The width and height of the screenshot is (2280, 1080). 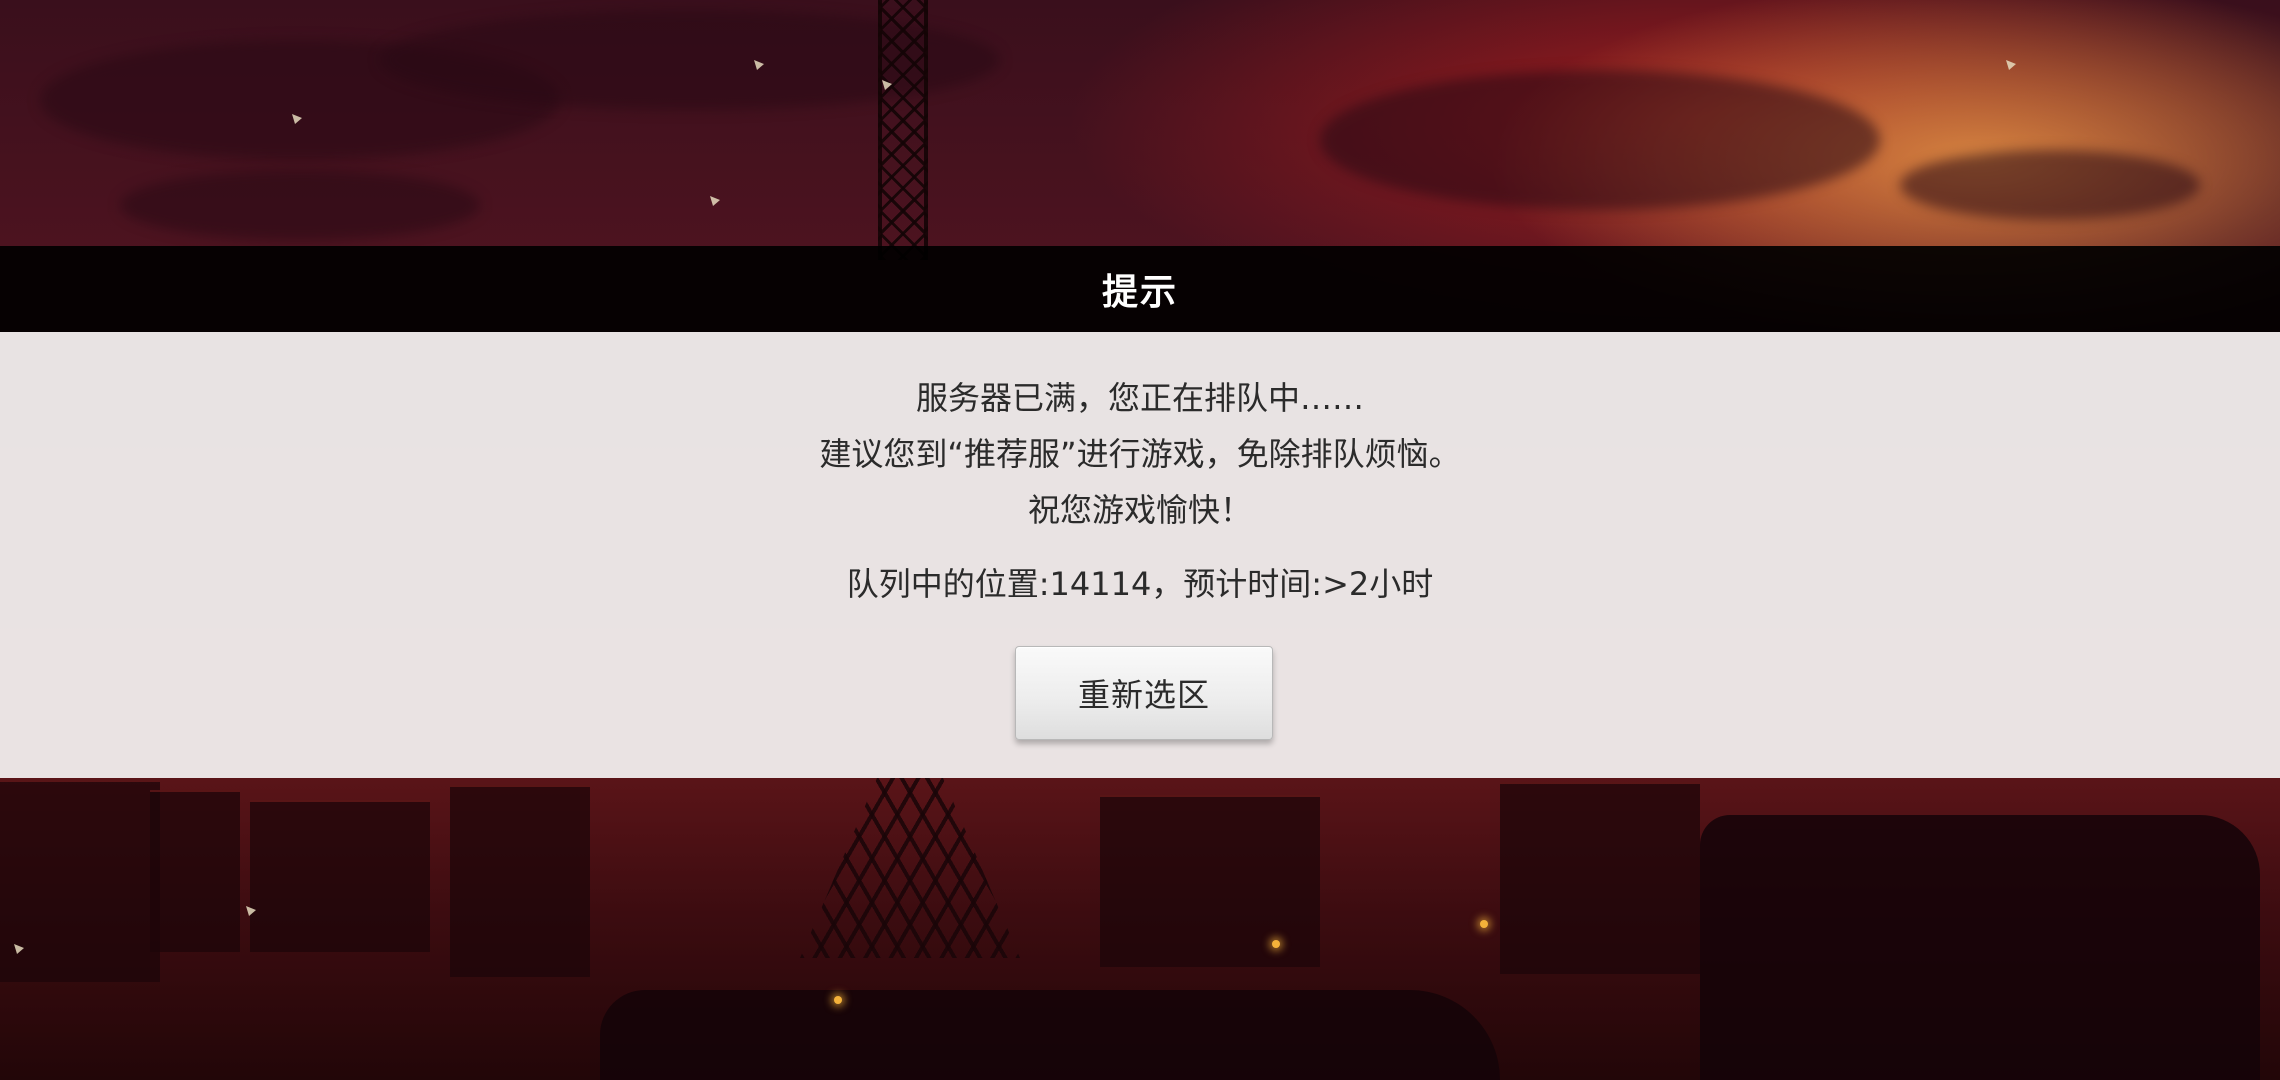 I want to click on reselect-server-label: 重新选区, so click(x=1143, y=695).